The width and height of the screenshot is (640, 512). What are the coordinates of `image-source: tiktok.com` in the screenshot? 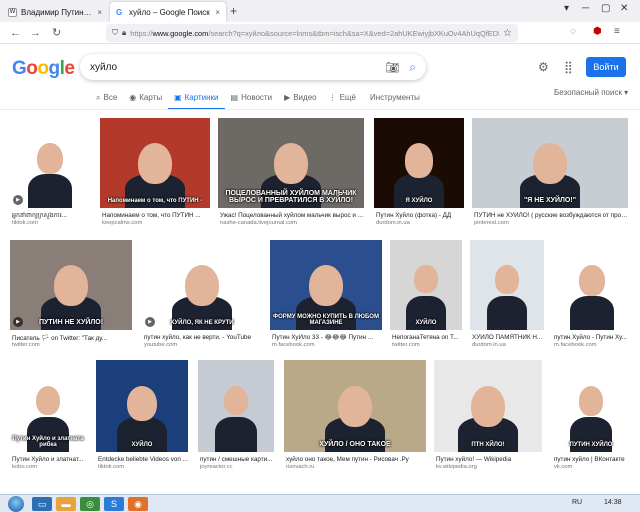 It's located at (143, 467).